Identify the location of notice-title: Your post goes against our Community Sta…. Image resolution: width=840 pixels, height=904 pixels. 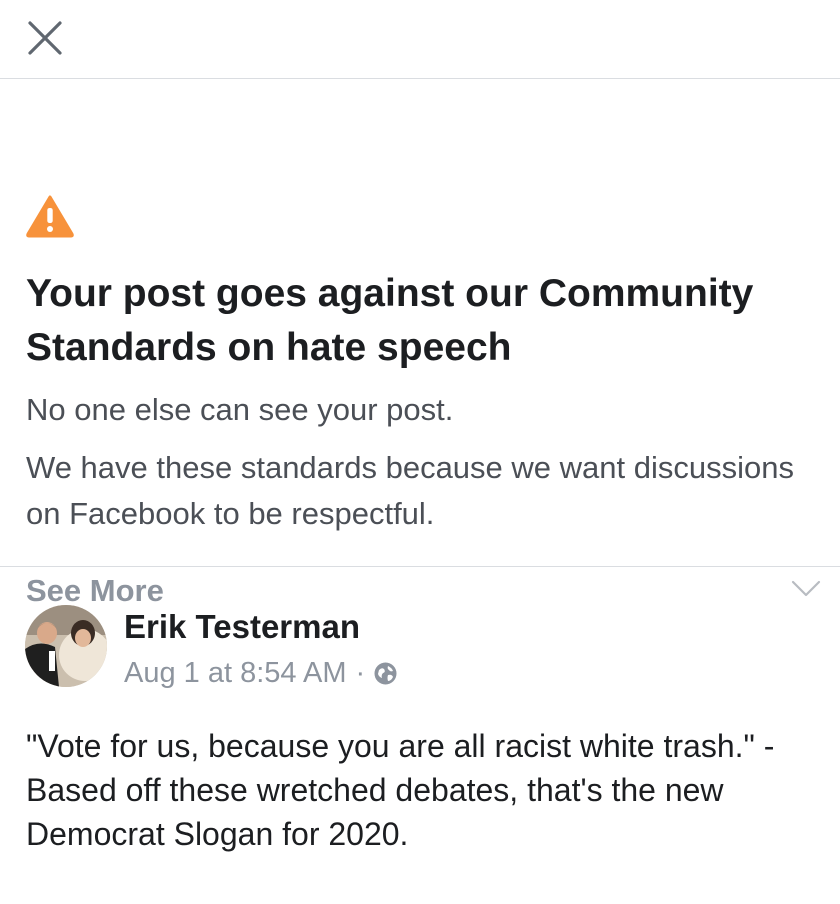
(390, 320).